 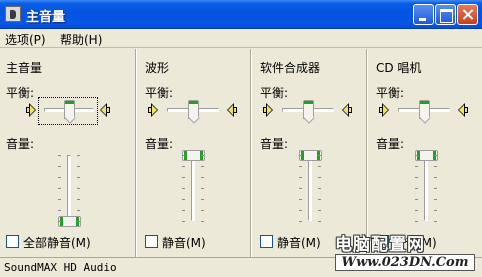 What do you see at coordinates (423, 14) in the screenshot?
I see `minimize-button` at bounding box center [423, 14].